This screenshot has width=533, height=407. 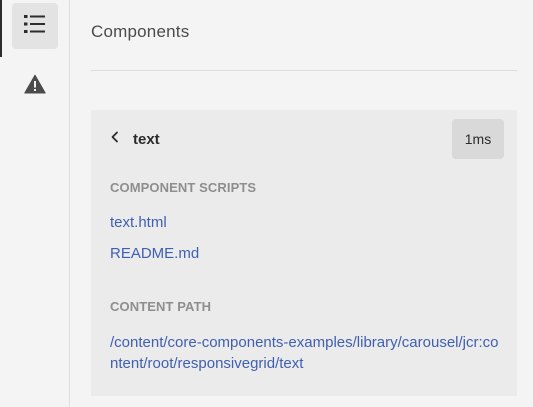 I want to click on list-icon, so click(x=35, y=26).